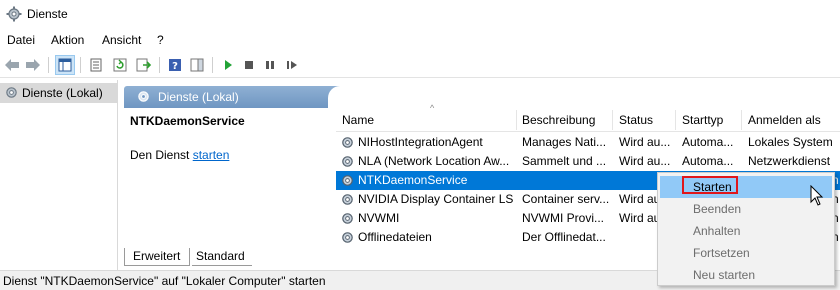 The height and width of the screenshot is (290, 840). What do you see at coordinates (558, 120) in the screenshot?
I see `column-header-description: Beschreibung` at bounding box center [558, 120].